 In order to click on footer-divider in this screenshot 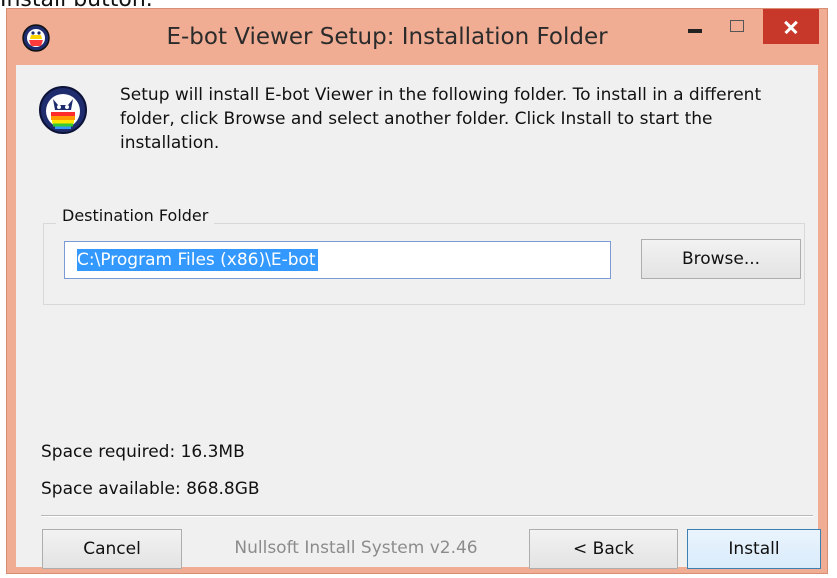, I will do `click(427, 516)`.